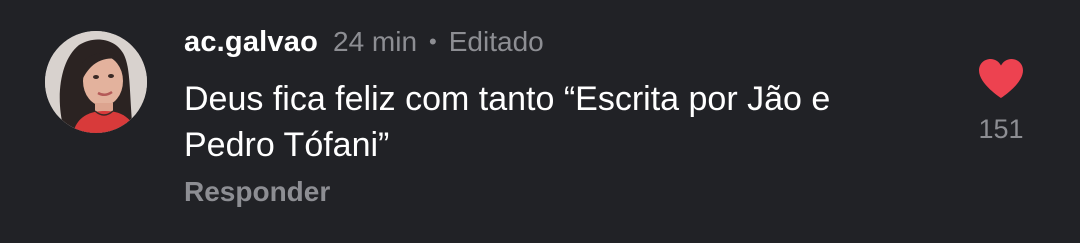  Describe the element at coordinates (496, 41) in the screenshot. I see `edited-label: Editado` at that location.